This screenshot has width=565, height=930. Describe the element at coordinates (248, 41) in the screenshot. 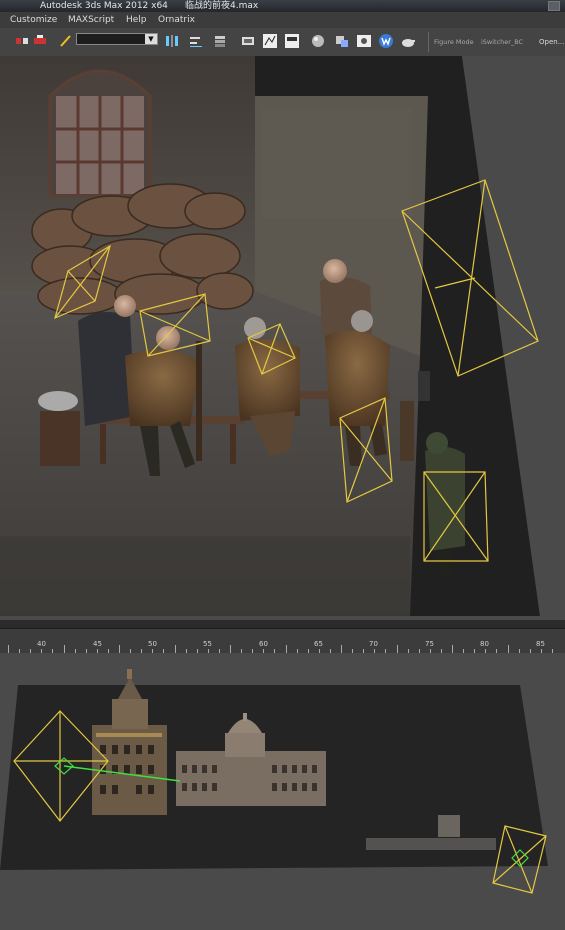

I see `ribbon-icon` at that location.